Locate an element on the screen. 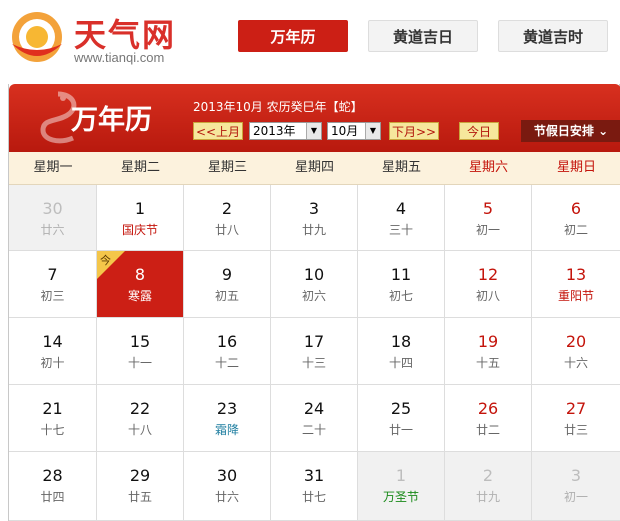 This screenshot has width=620, height=521. lunar-info: 2013年10月 农历癸巳年【蛇】 is located at coordinates (278, 107).